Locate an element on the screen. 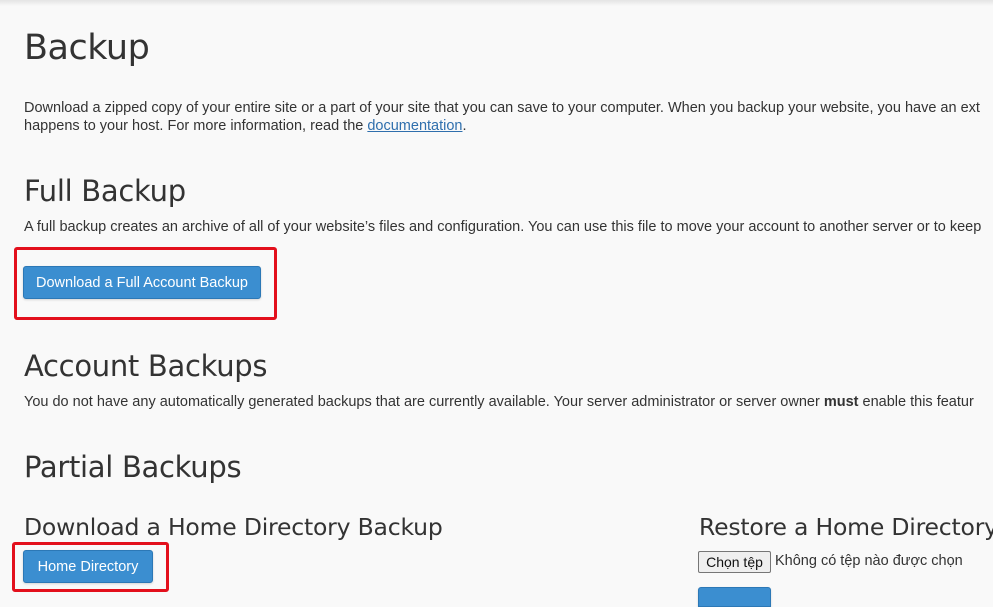  account-backups-heading: Account Backups is located at coordinates (146, 366).